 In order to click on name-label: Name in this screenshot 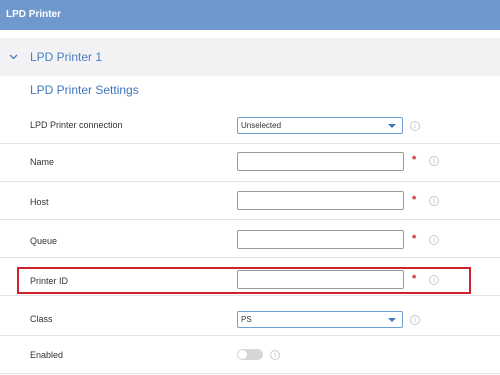, I will do `click(42, 162)`.